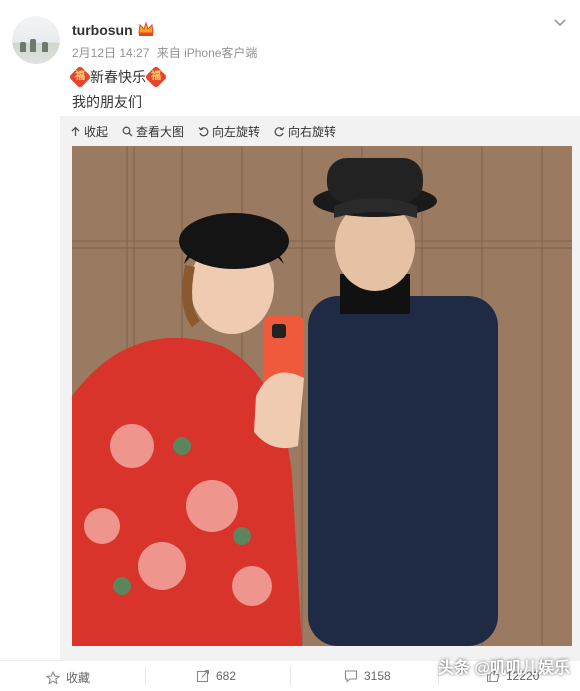 Image resolution: width=580 pixels, height=691 pixels. I want to click on vip-crown-icon, so click(146, 29).